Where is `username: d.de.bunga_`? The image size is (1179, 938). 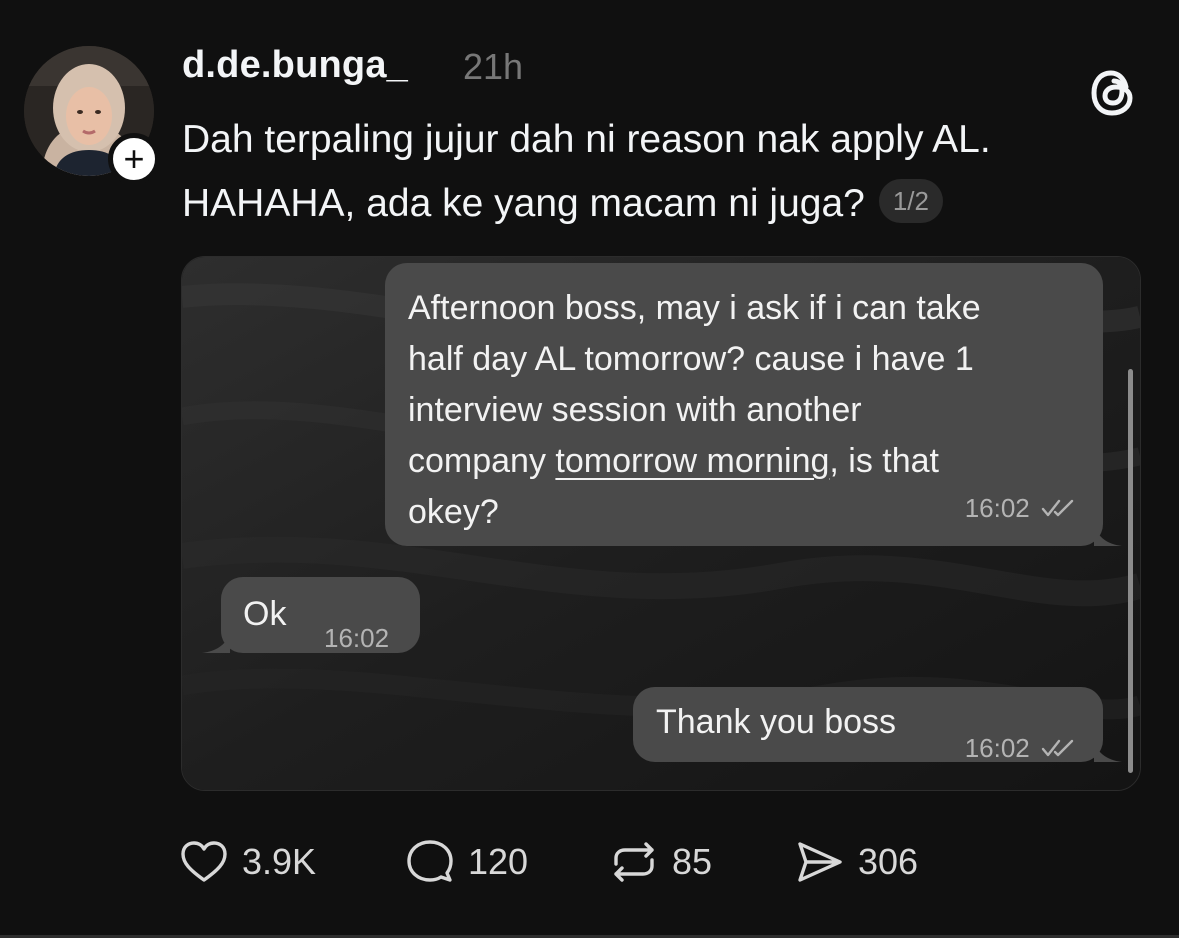 username: d.de.bunga_ is located at coordinates (295, 65).